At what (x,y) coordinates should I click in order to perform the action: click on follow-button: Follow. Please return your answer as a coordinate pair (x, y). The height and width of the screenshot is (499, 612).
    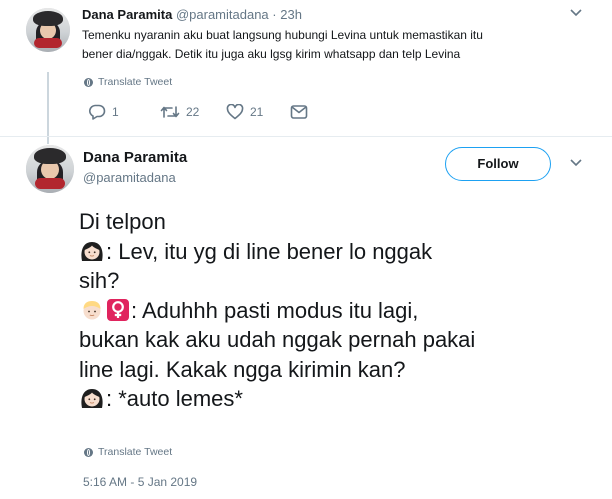
    Looking at the image, I should click on (498, 164).